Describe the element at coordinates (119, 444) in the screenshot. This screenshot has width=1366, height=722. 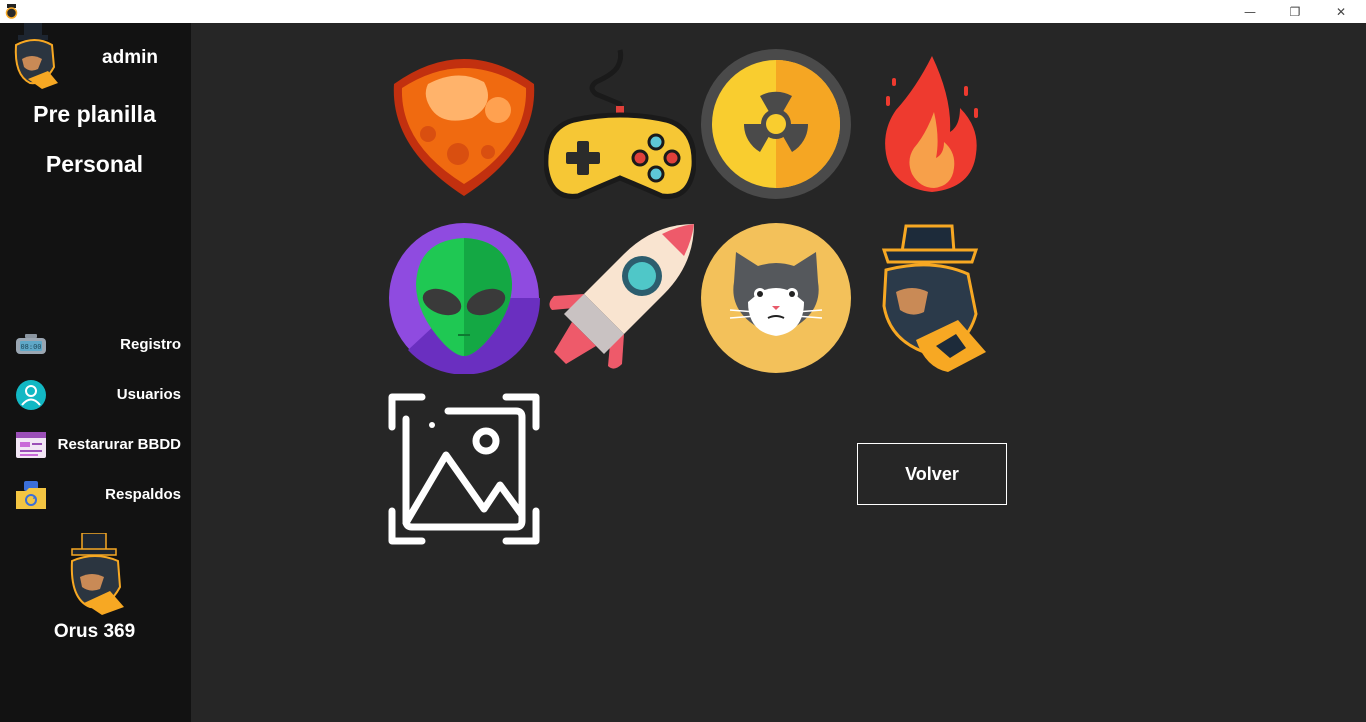
I see `nav-restaurar-label: Restarurar BBDD` at that location.